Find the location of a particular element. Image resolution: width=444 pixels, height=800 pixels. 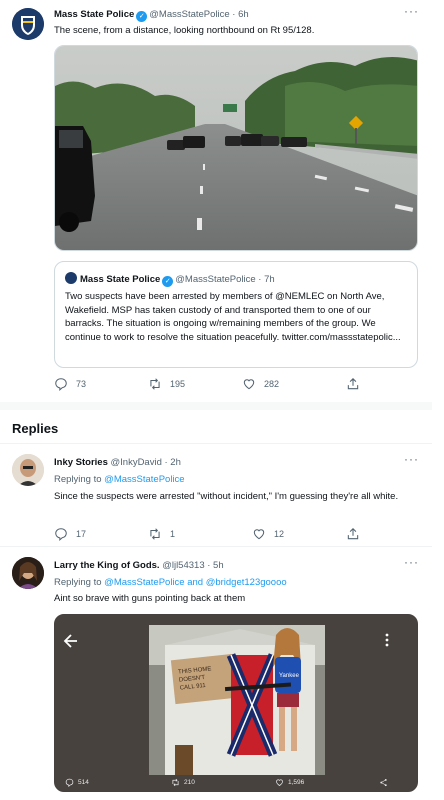

author-handle-time: @MassStatePolice · 6h is located at coordinates (198, 14).